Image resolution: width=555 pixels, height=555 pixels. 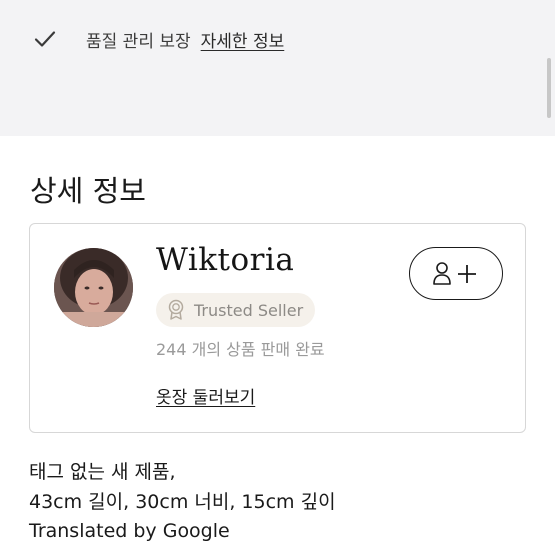 What do you see at coordinates (549, 88) in the screenshot?
I see `scrollbar` at bounding box center [549, 88].